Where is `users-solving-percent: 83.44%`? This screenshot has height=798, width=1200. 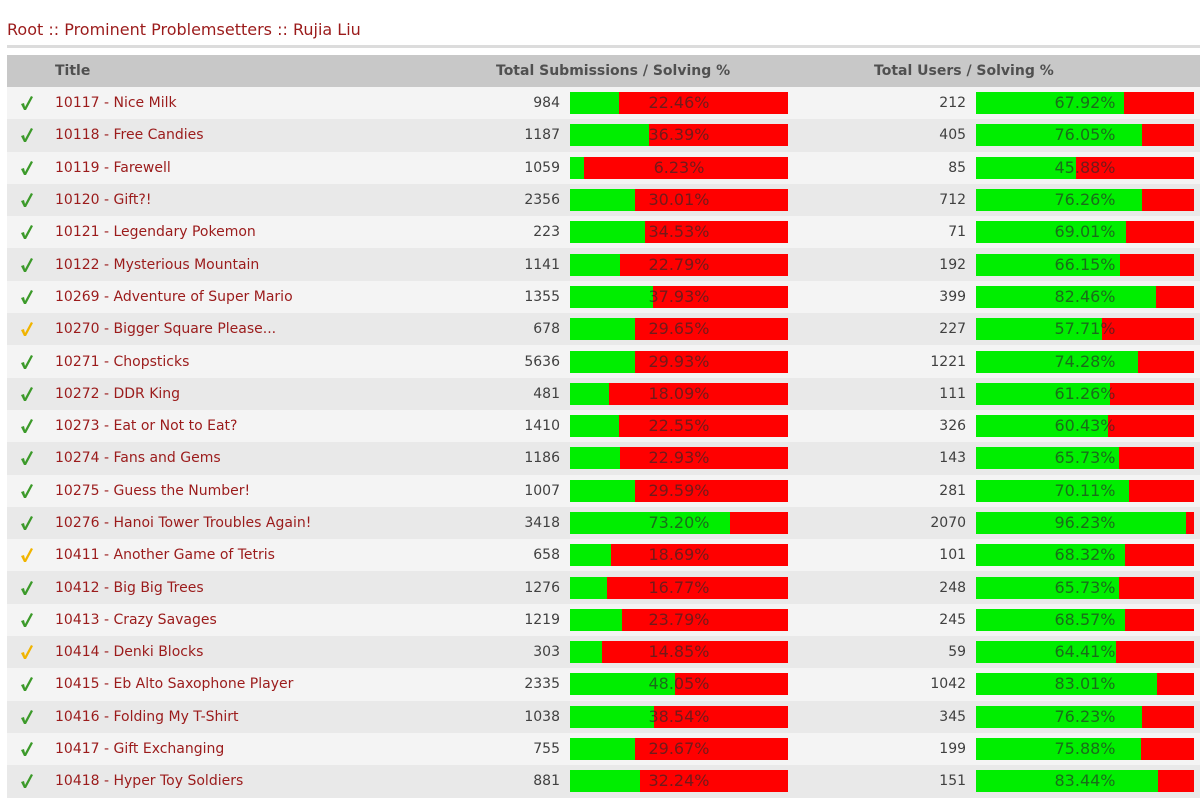 users-solving-percent: 83.44% is located at coordinates (1085, 781).